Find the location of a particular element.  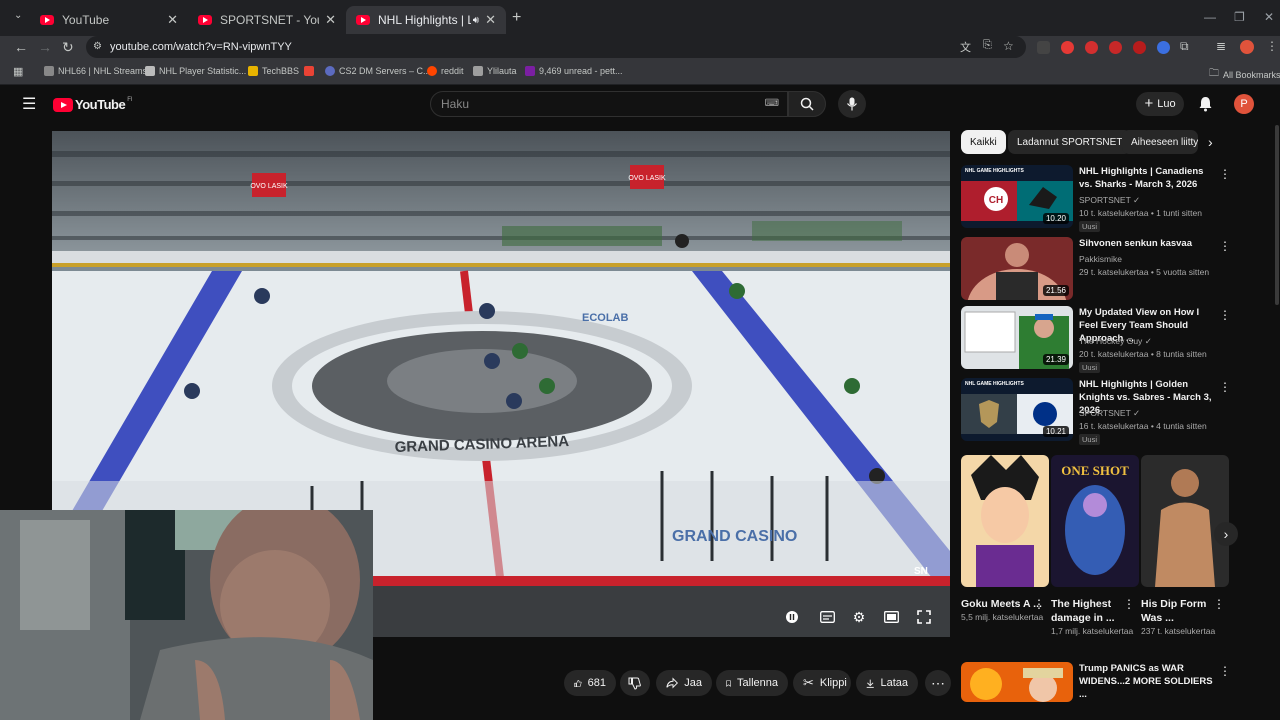

keyboard-icon: ⌨ is located at coordinates (772, 104).